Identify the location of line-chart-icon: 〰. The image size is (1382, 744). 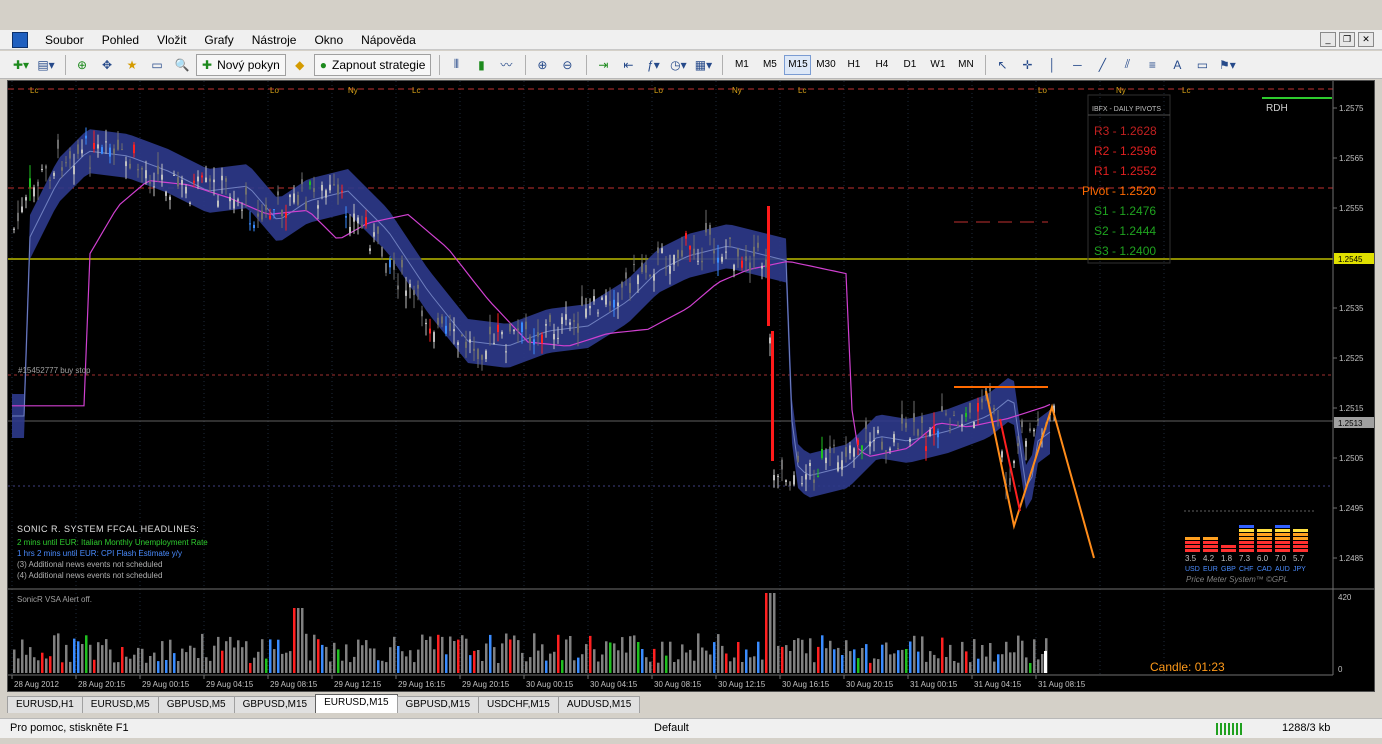
(506, 65).